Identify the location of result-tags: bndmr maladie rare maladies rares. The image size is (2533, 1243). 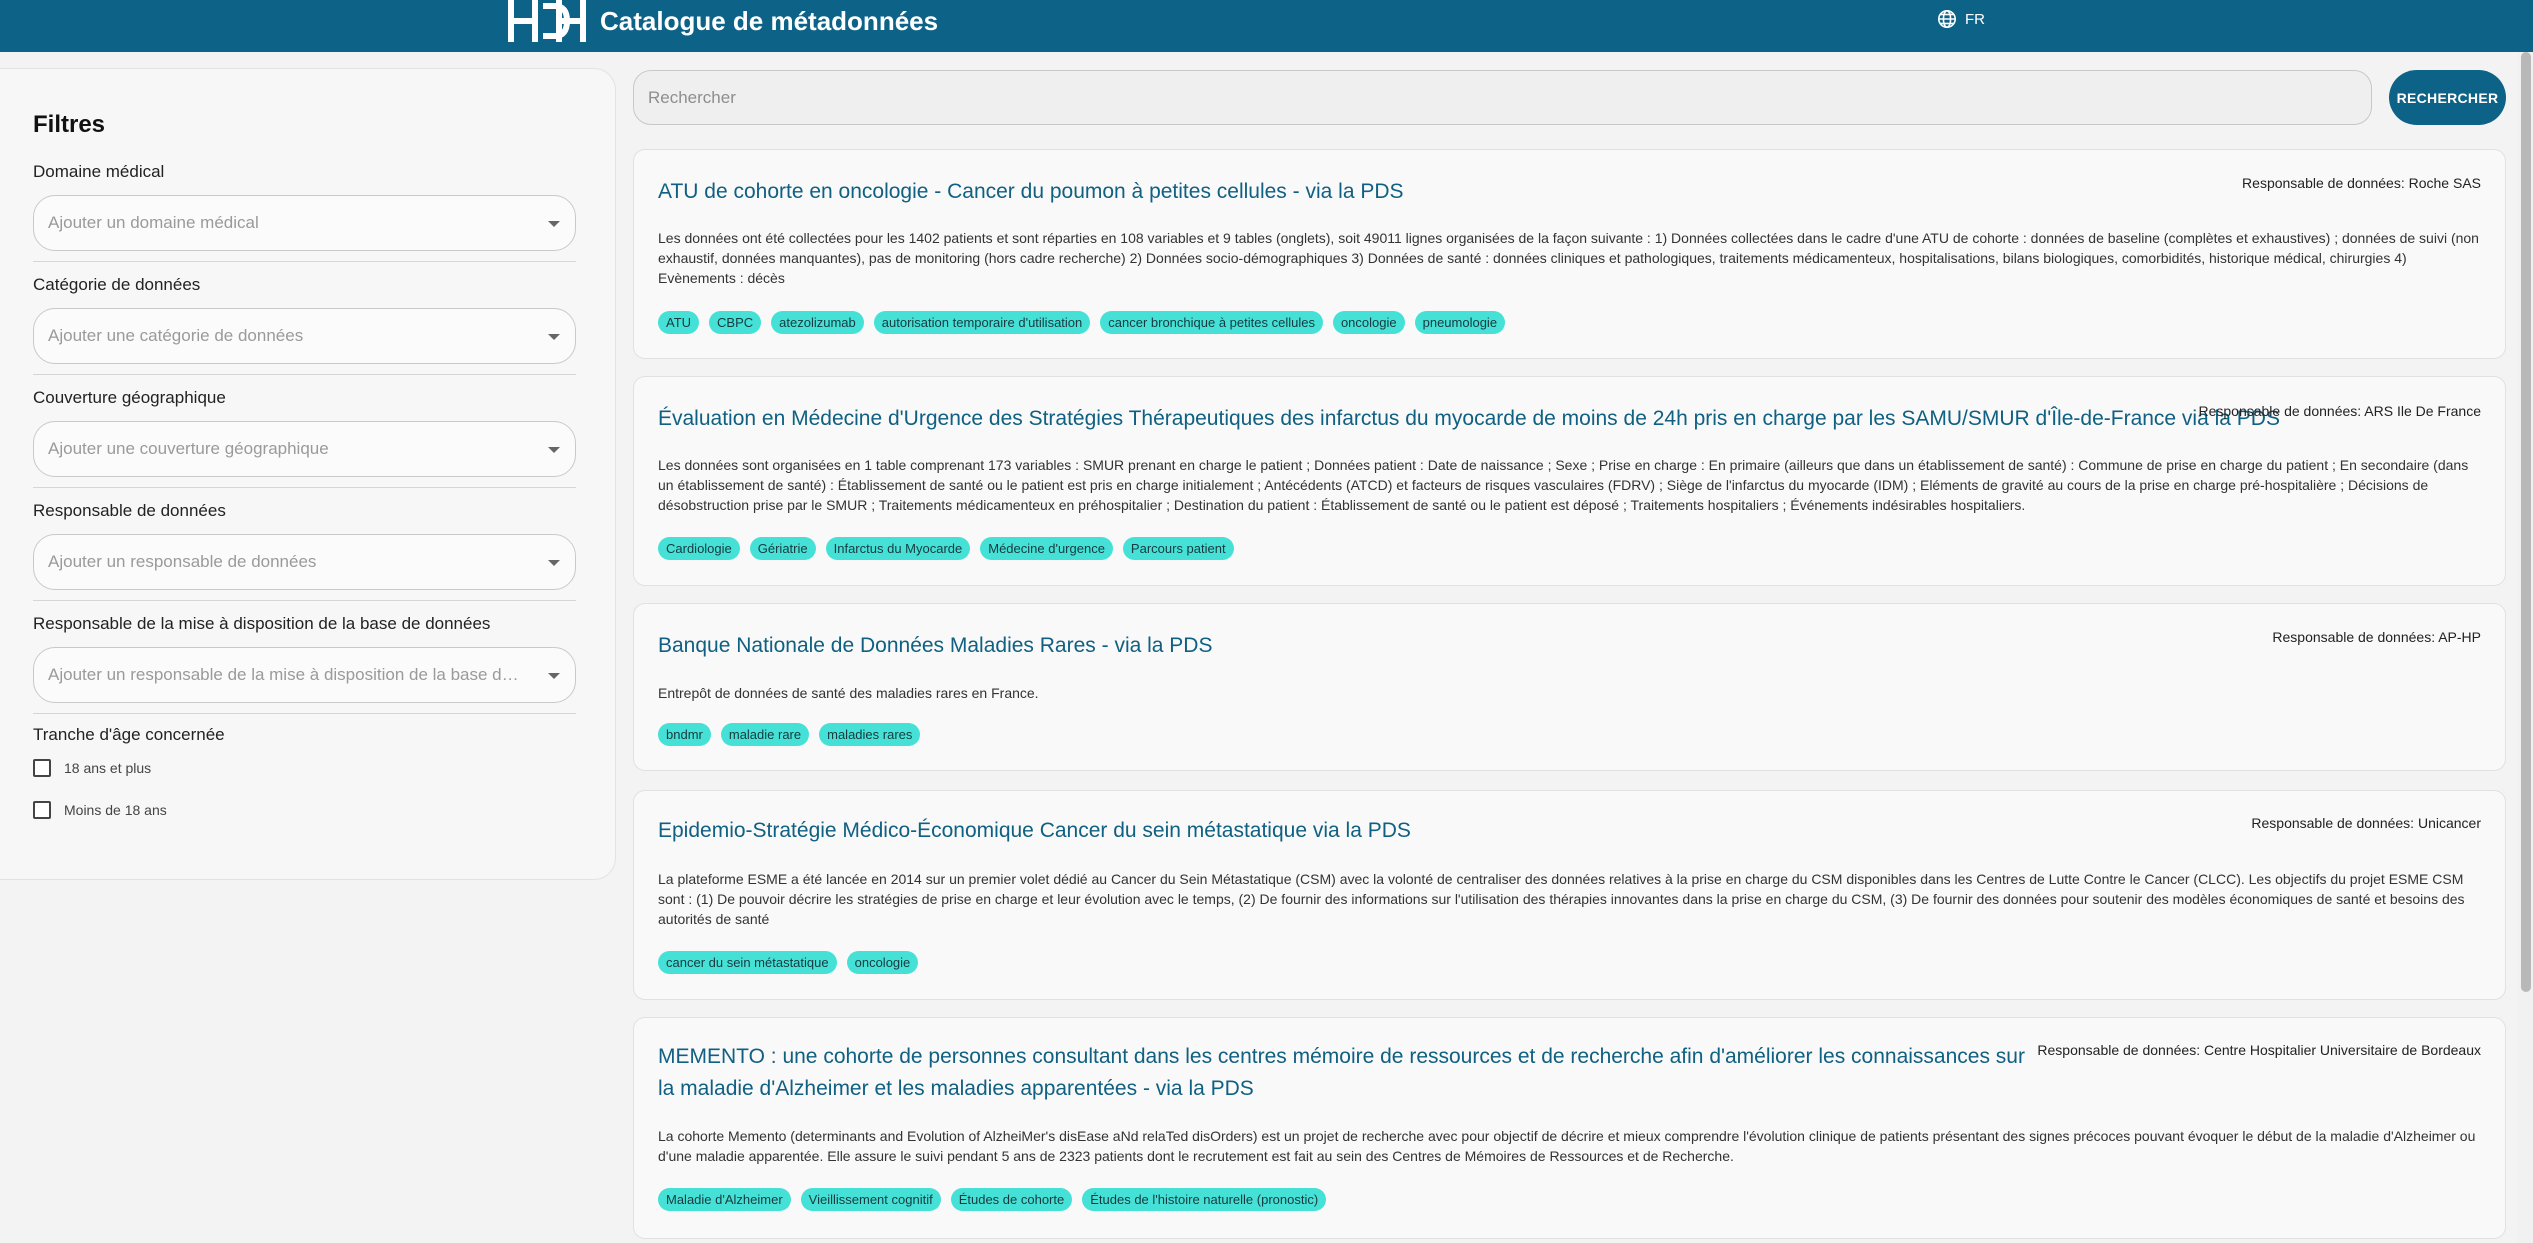
(789, 734).